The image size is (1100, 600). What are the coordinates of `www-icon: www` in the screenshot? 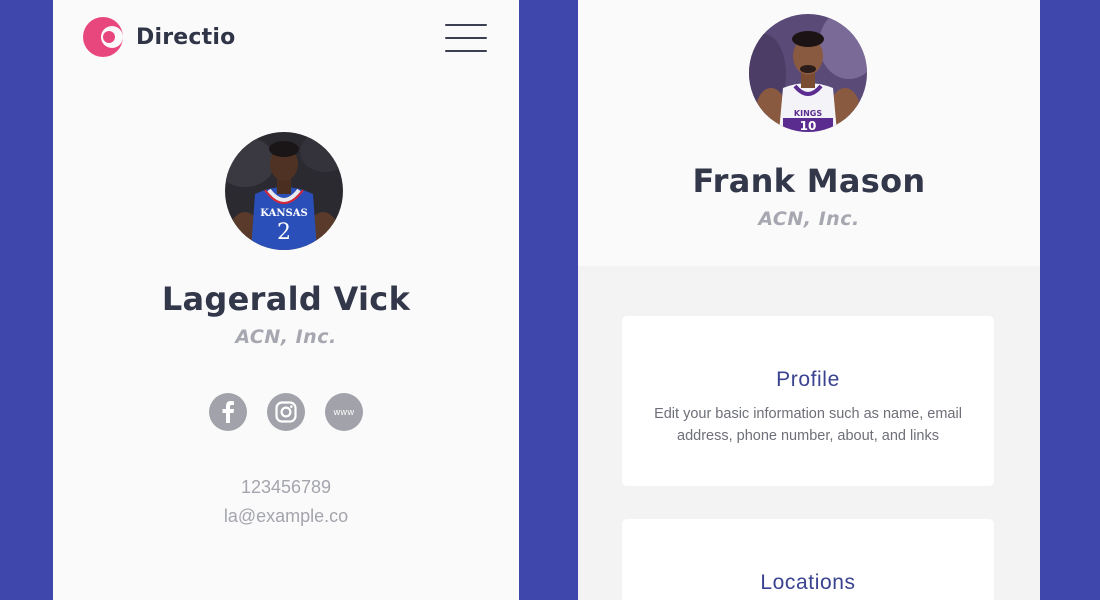 It's located at (344, 412).